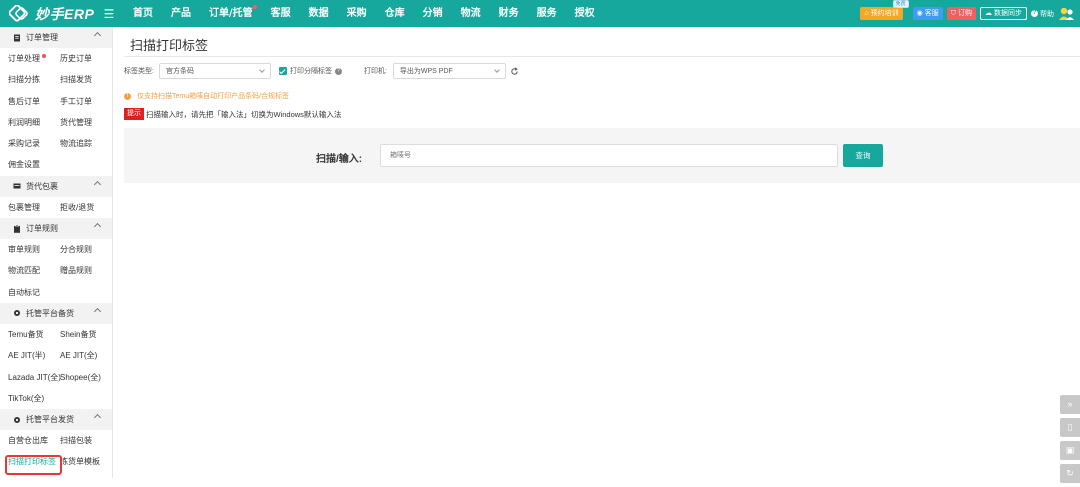 The image size is (1080, 487). Describe the element at coordinates (139, 71) in the screenshot. I see `label-type-label: 标签类型:` at that location.